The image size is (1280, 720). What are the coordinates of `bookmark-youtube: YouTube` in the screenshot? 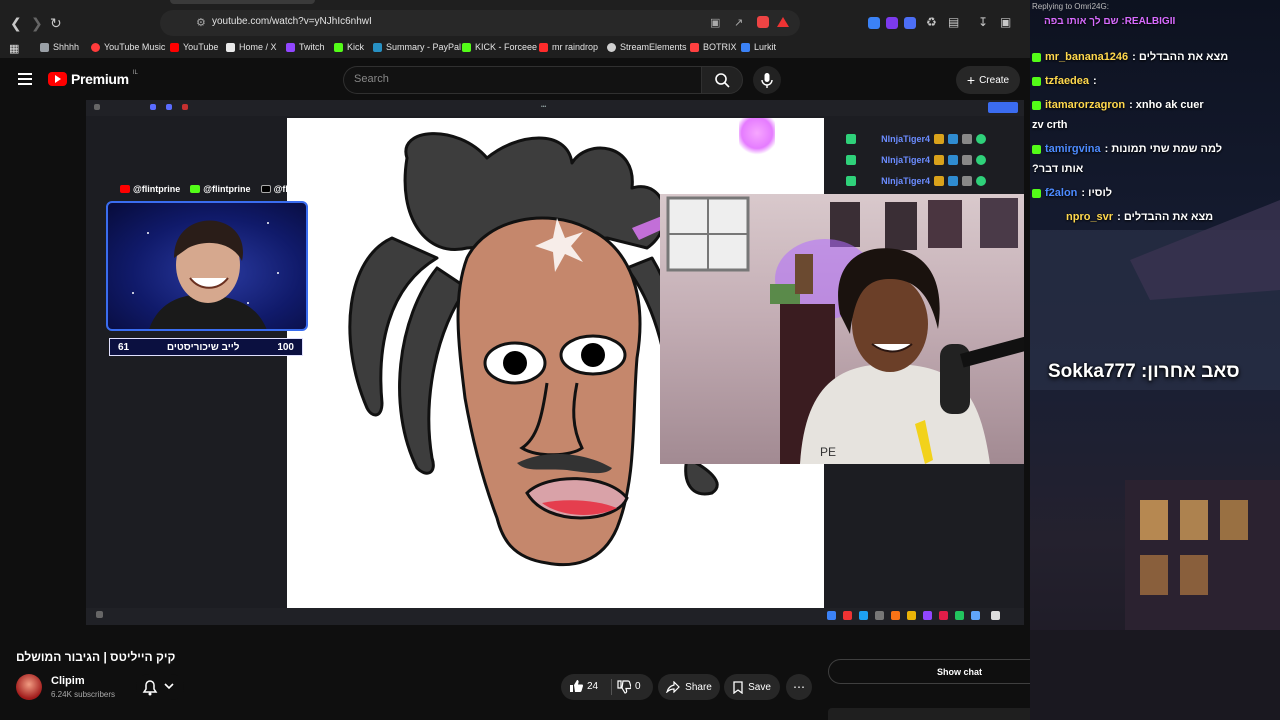 It's located at (194, 47).